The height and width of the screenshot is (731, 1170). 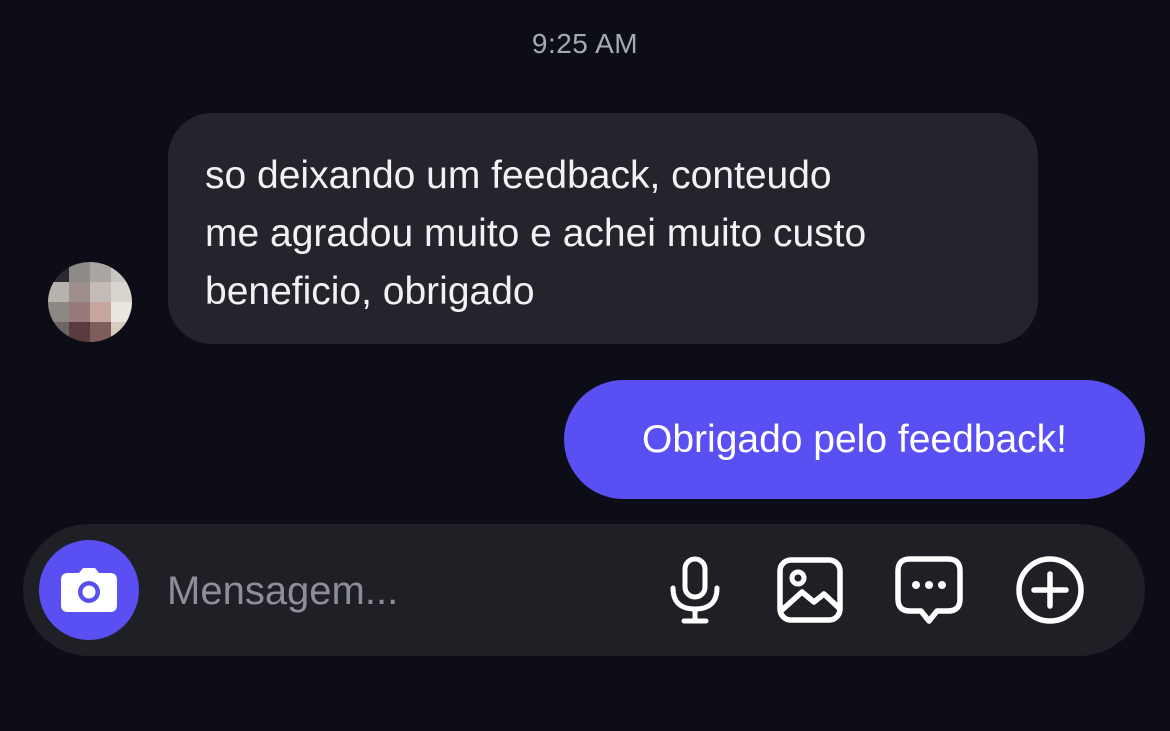 I want to click on outgoing-message-text: Obrigado pelo feedback!, so click(x=854, y=439).